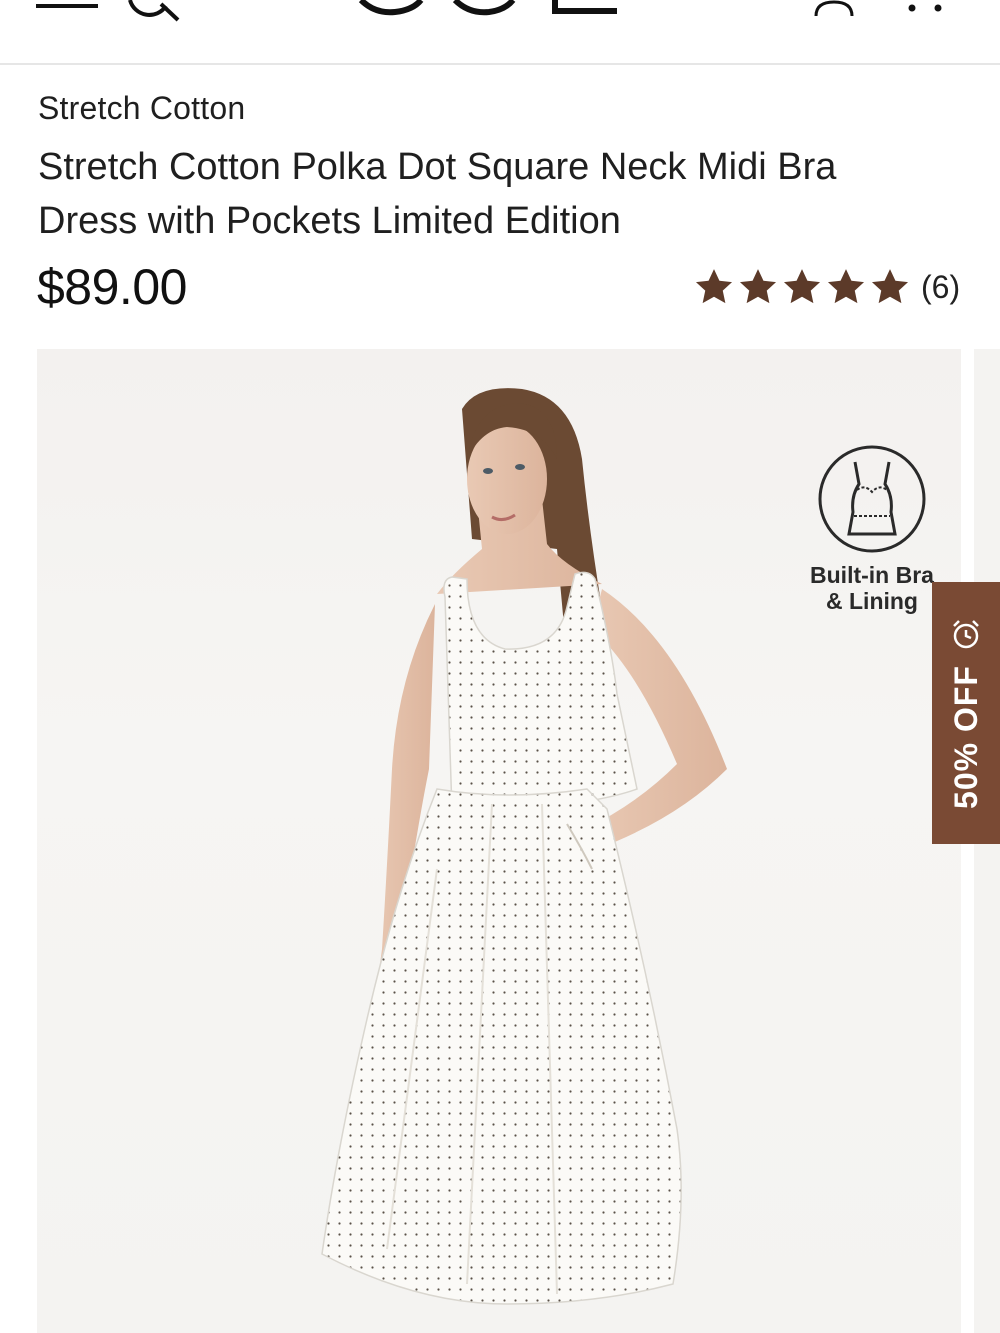 The width and height of the screenshot is (1000, 1333). I want to click on menu-icon, so click(67, 7).